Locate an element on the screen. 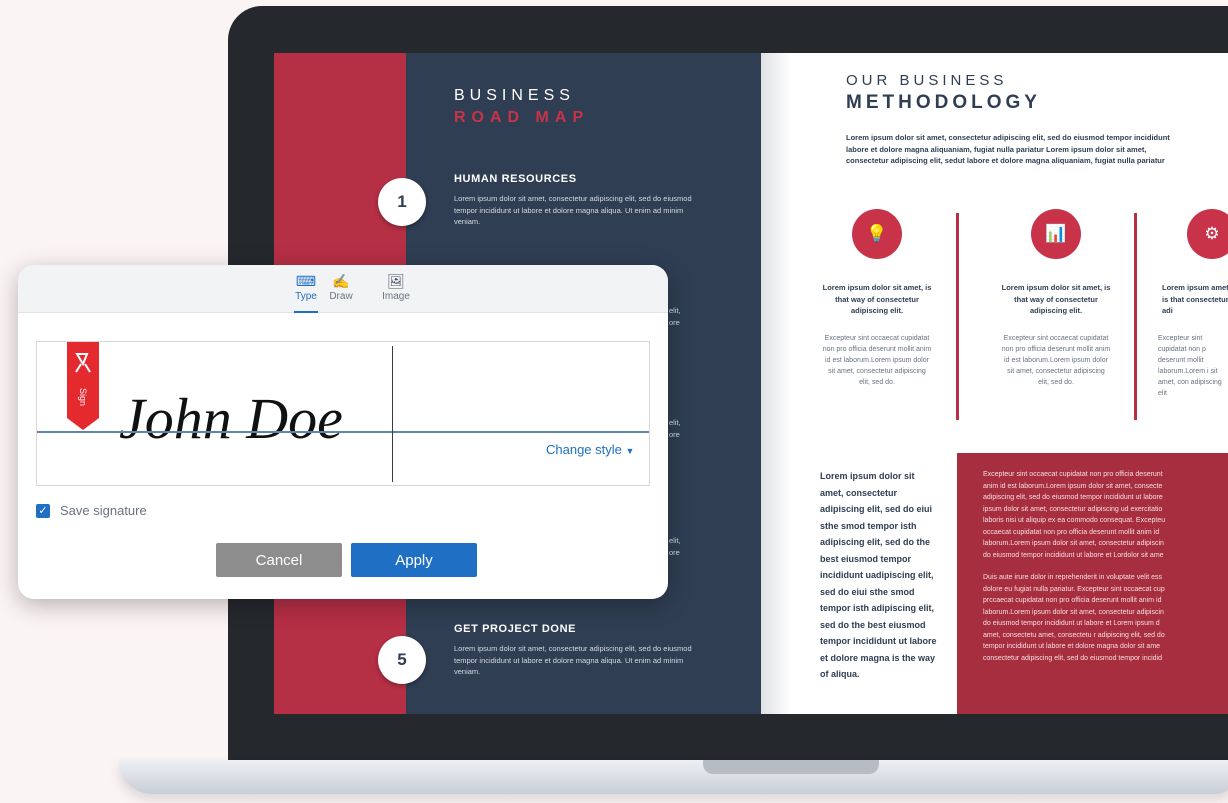 This screenshot has height=803, width=1228. tab-image: 🖼 Image is located at coordinates (396, 286).